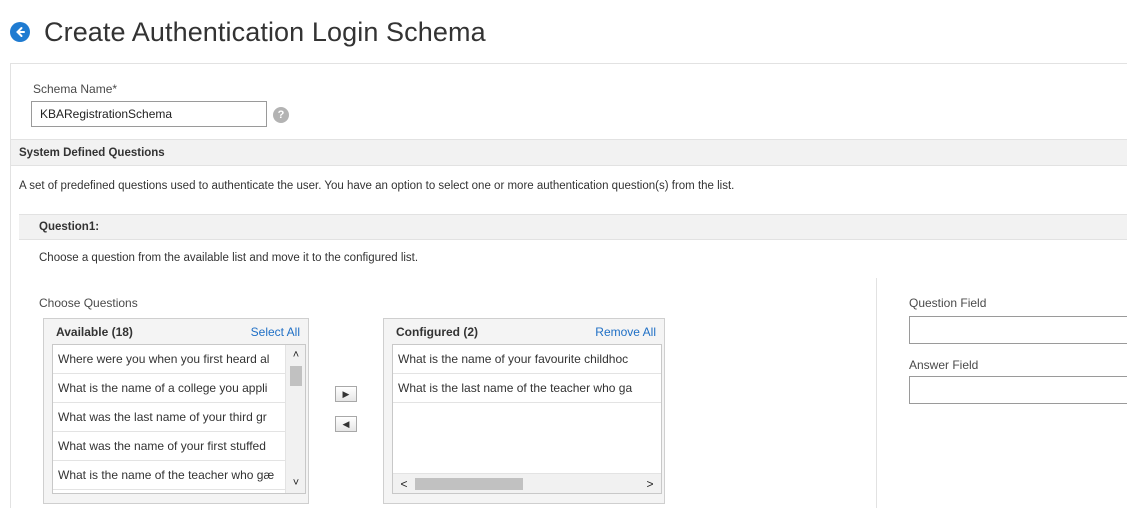 This screenshot has width=1127, height=508. I want to click on list-item: What is the name of a college you appli, so click(169, 388).